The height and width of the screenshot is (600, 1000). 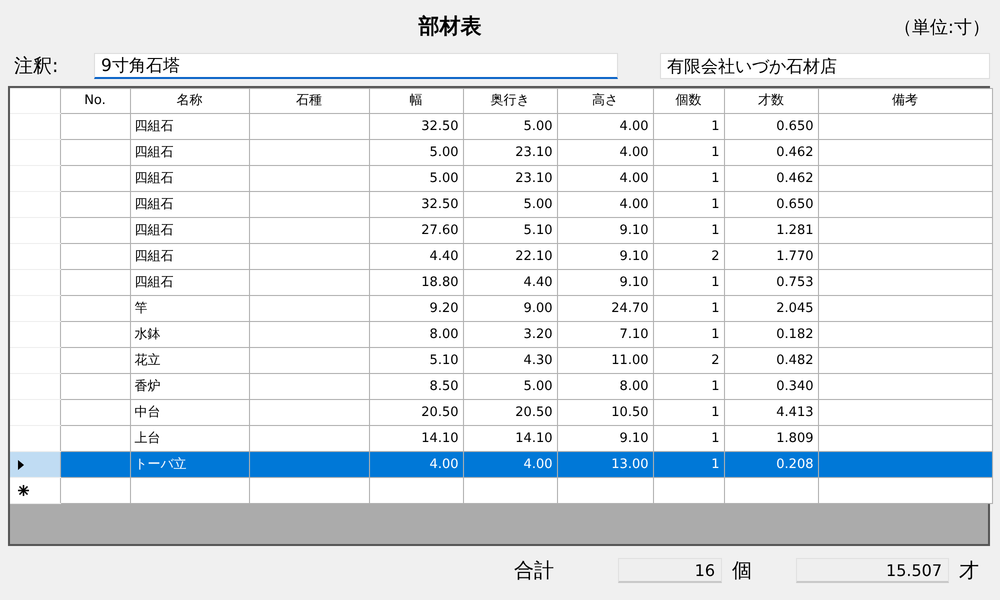 I want to click on table-cell: 0.182, so click(x=771, y=335).